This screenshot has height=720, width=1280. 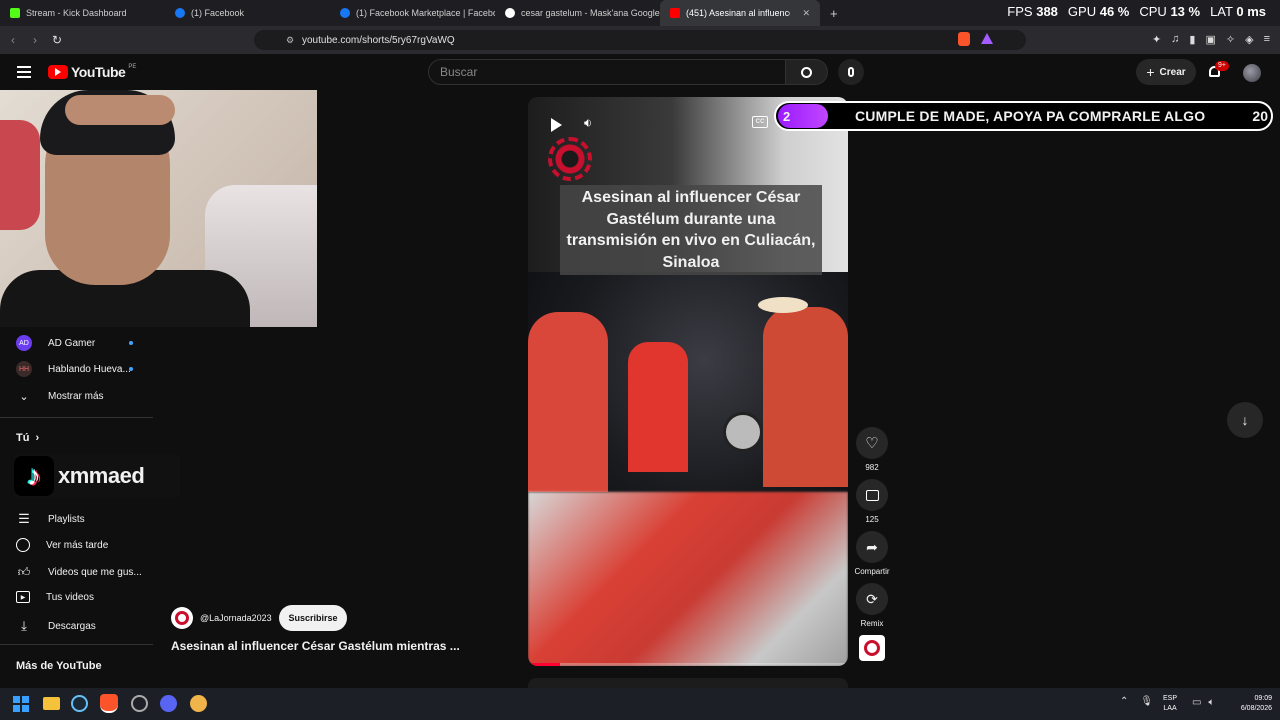 I want to click on sidebar-item-your-videos: ▶ Tus videos, so click(x=55, y=597).